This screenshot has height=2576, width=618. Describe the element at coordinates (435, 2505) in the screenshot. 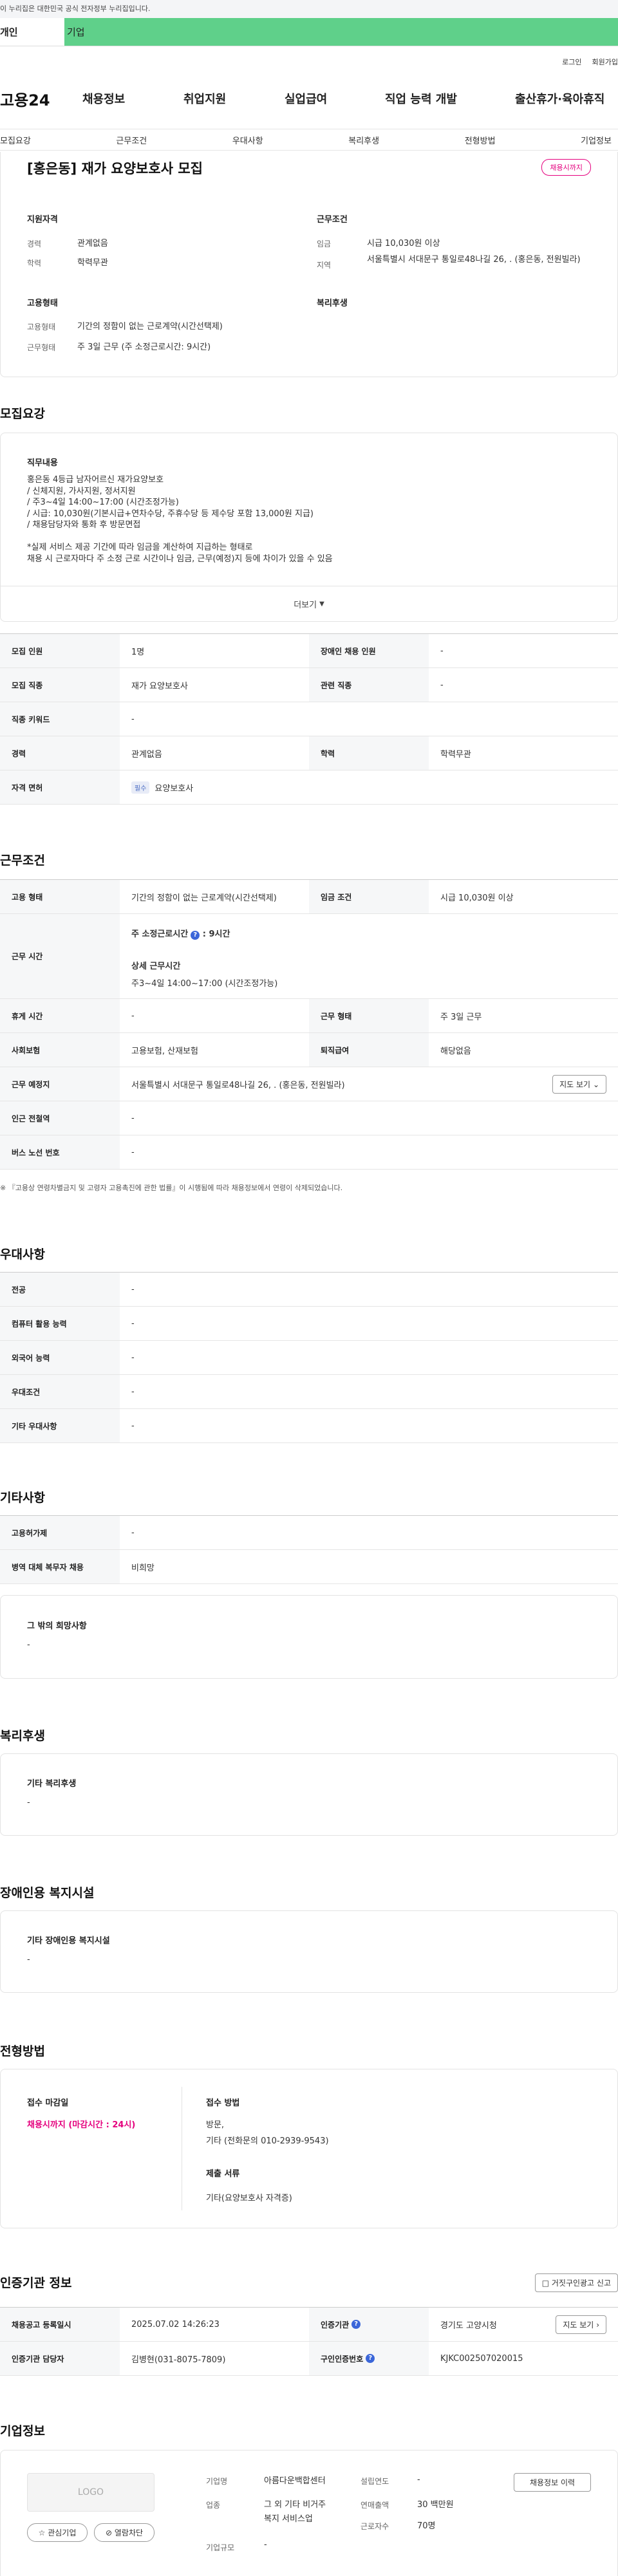

I see `revenue-value: 30 백만원` at that location.